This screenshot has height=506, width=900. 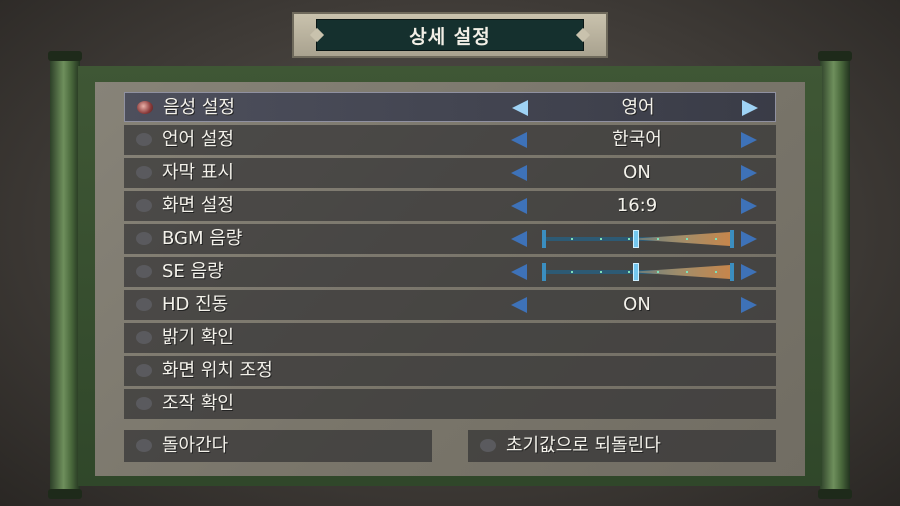 I want to click on reset-button-label: 초기값으로 되돌린다, so click(x=583, y=445).